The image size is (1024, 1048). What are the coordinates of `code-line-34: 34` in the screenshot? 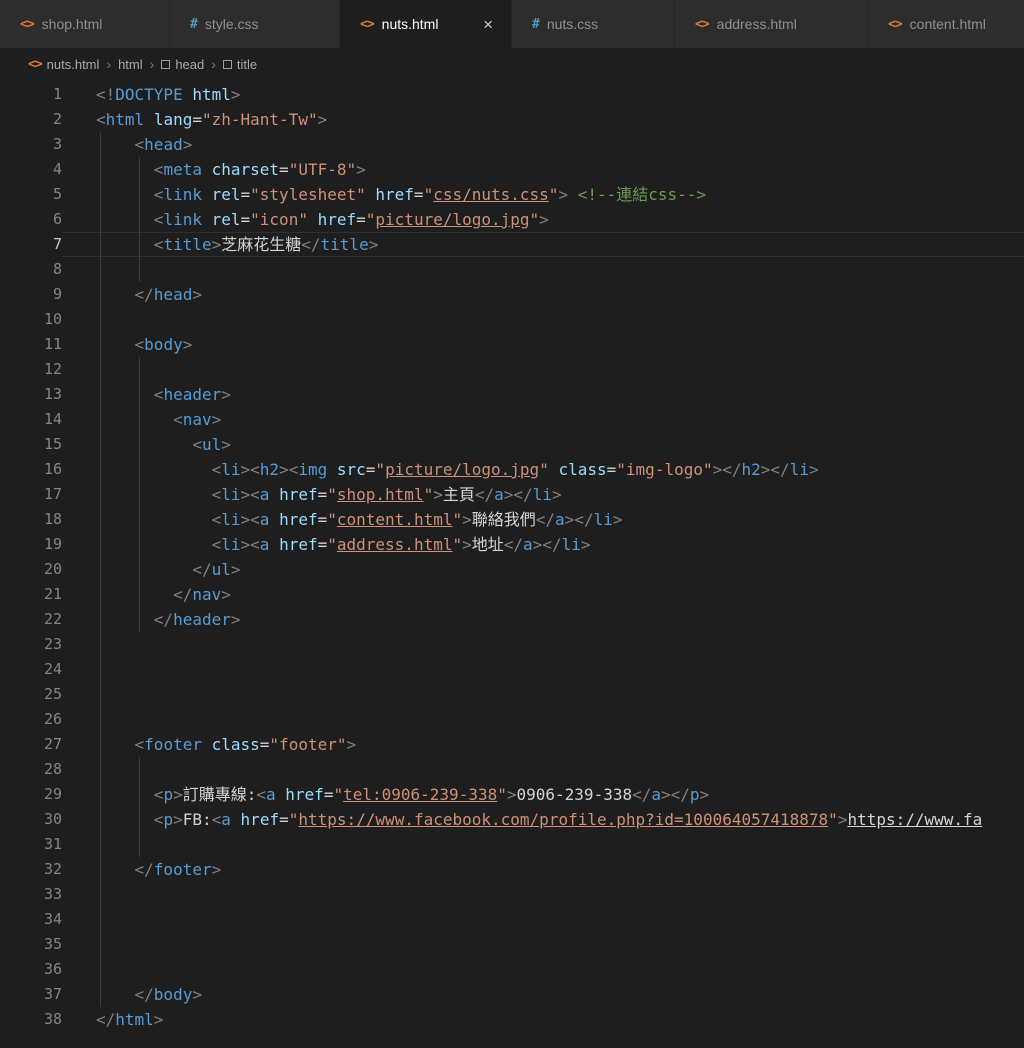 It's located at (512, 919).